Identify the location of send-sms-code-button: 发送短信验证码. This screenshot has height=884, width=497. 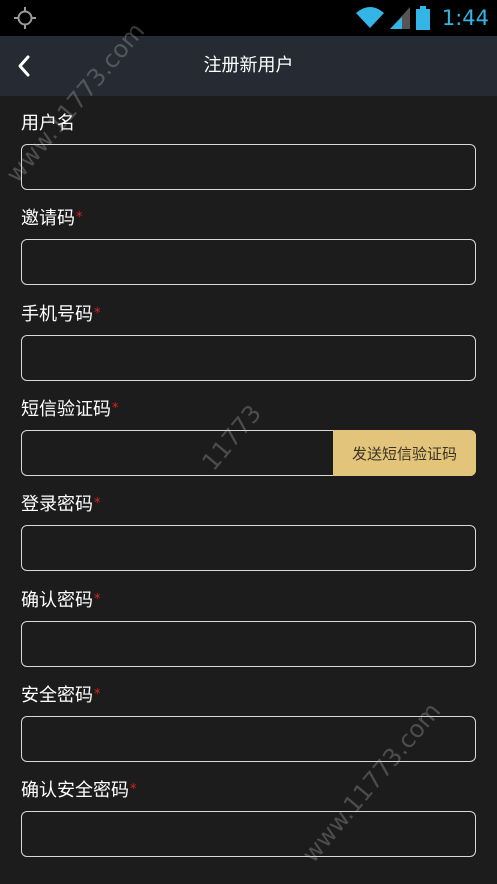
(404, 453).